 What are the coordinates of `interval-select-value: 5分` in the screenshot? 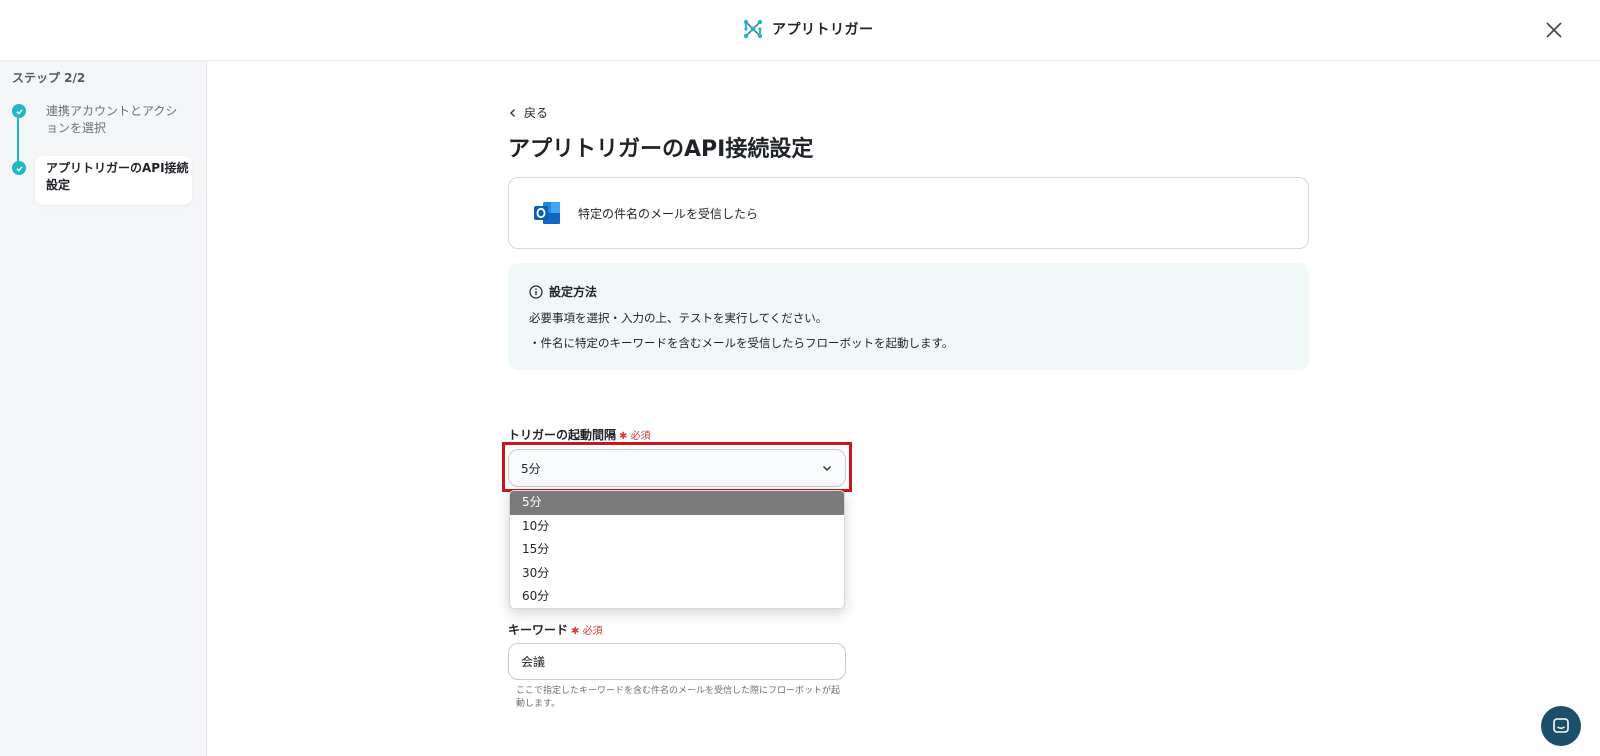 It's located at (531, 468).